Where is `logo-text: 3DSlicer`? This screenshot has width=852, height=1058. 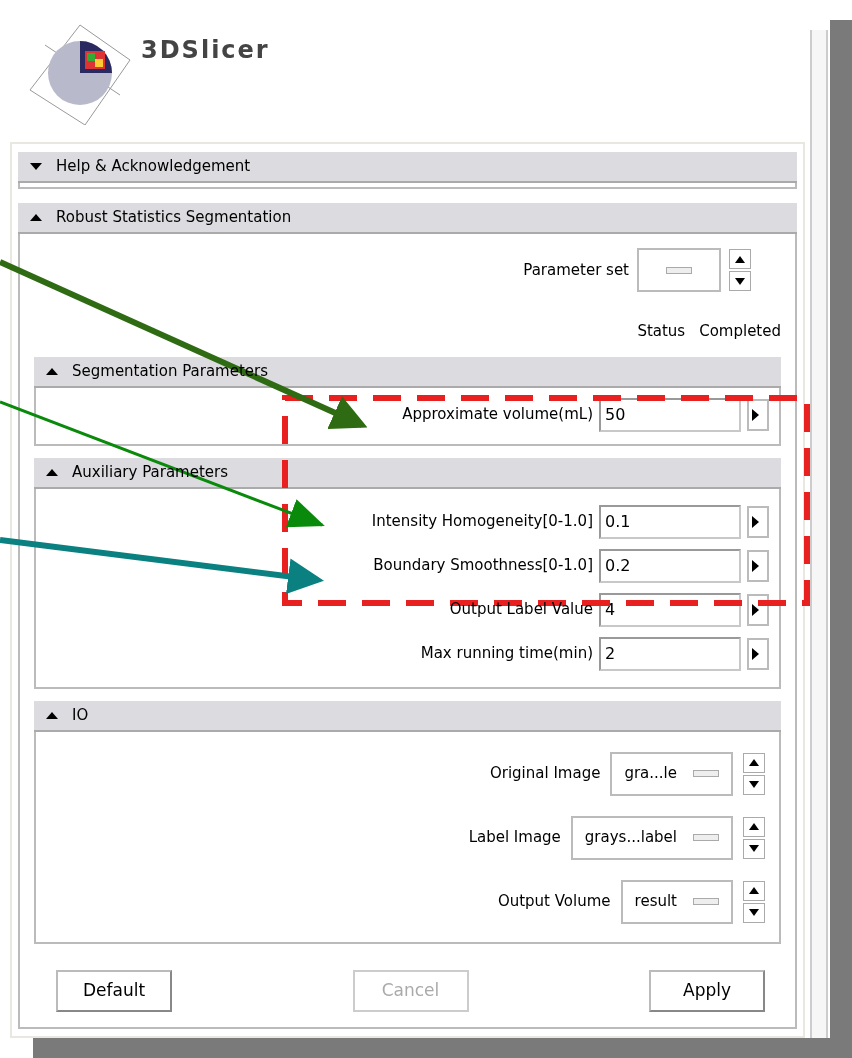 logo-text: 3DSlicer is located at coordinates (205, 50).